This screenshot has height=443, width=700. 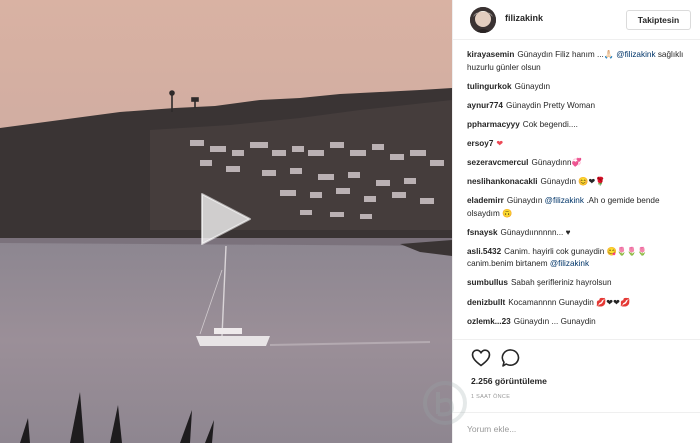 What do you see at coordinates (572, 429) in the screenshot?
I see `comment-input` at bounding box center [572, 429].